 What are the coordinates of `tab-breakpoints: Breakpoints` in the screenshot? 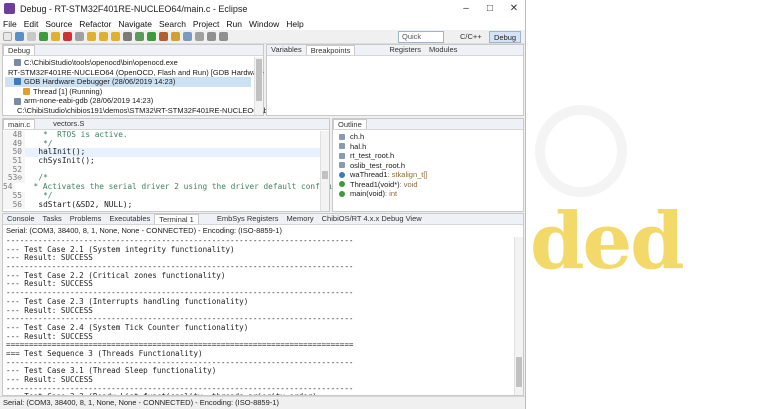 It's located at (330, 50).